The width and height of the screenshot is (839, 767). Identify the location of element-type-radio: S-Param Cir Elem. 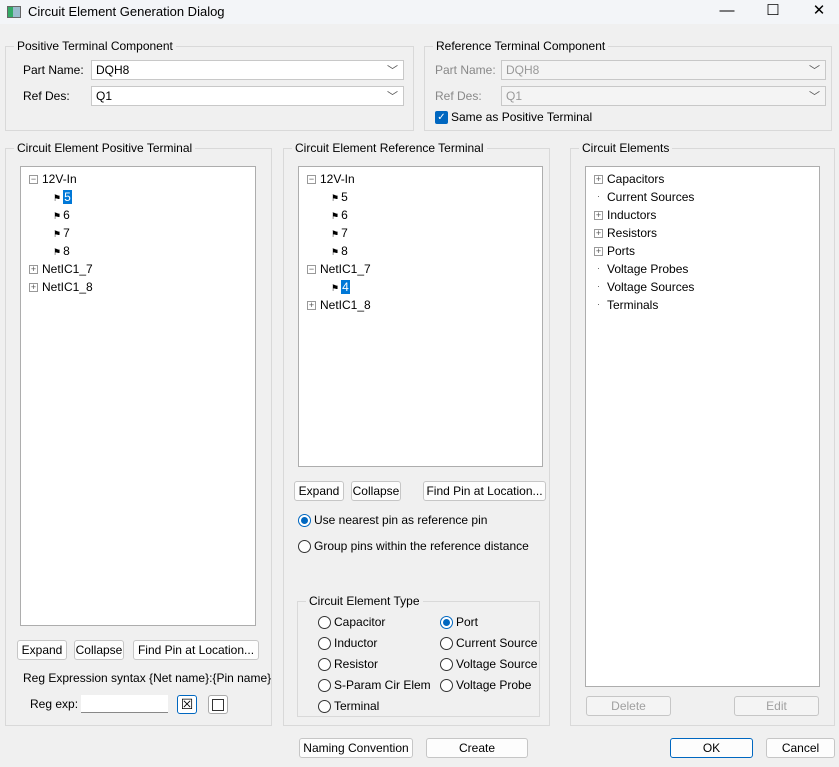
(374, 685).